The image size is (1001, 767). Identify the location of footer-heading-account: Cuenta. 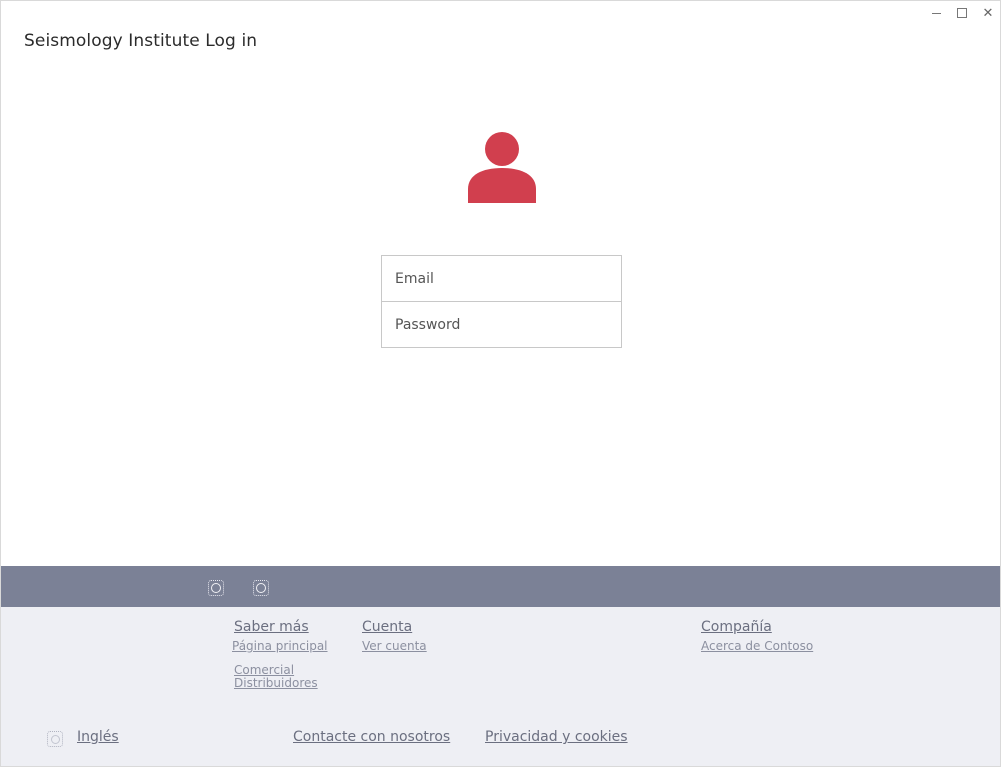
(394, 627).